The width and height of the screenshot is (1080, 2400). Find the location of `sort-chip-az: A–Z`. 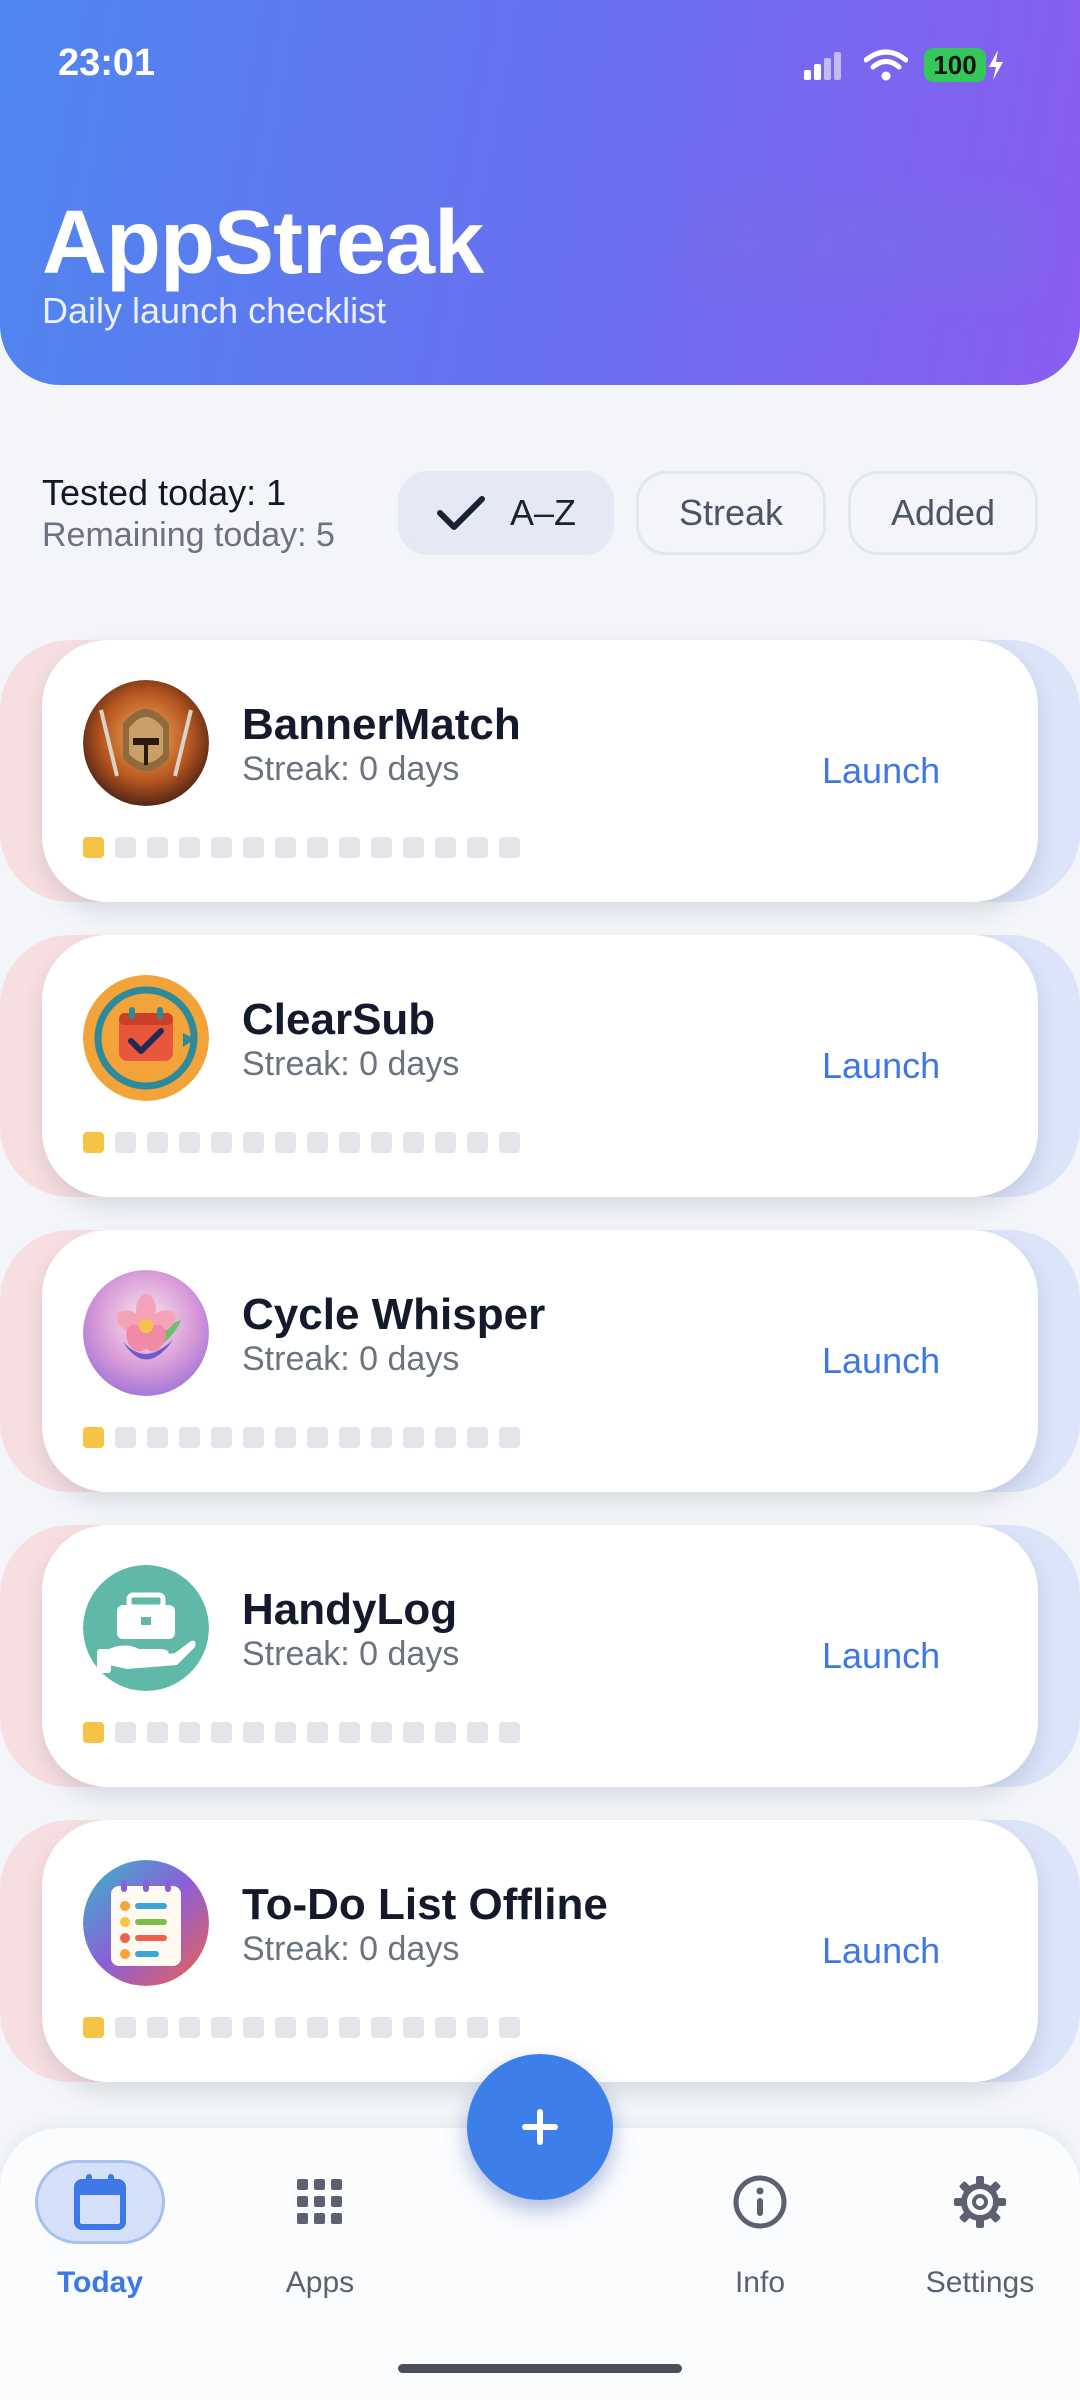

sort-chip-az: A–Z is located at coordinates (506, 513).